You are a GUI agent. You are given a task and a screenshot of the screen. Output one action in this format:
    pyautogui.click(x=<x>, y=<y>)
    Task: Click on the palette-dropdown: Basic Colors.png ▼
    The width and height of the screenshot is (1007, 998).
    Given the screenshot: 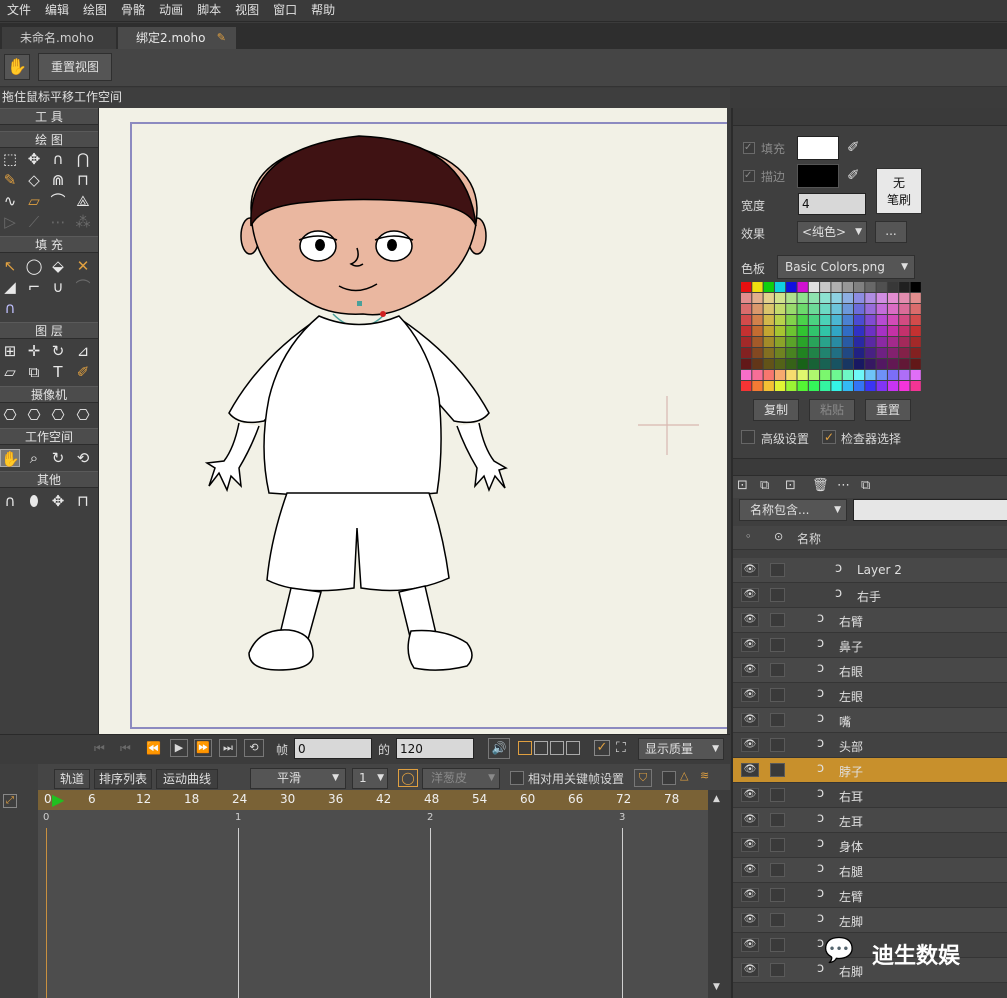 What is the action you would take?
    pyautogui.click(x=846, y=267)
    